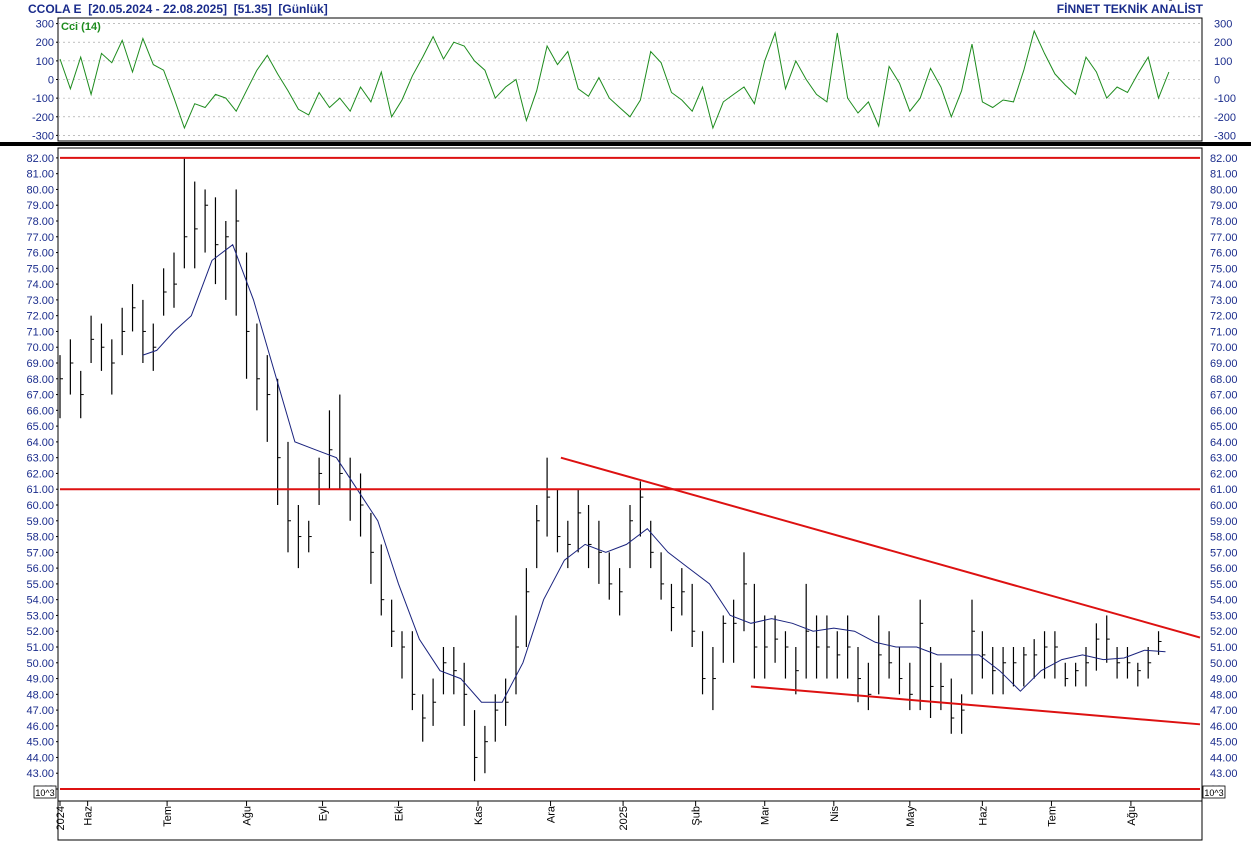  I want to click on price-y-tick-label-right: 80.00, so click(1224, 190).